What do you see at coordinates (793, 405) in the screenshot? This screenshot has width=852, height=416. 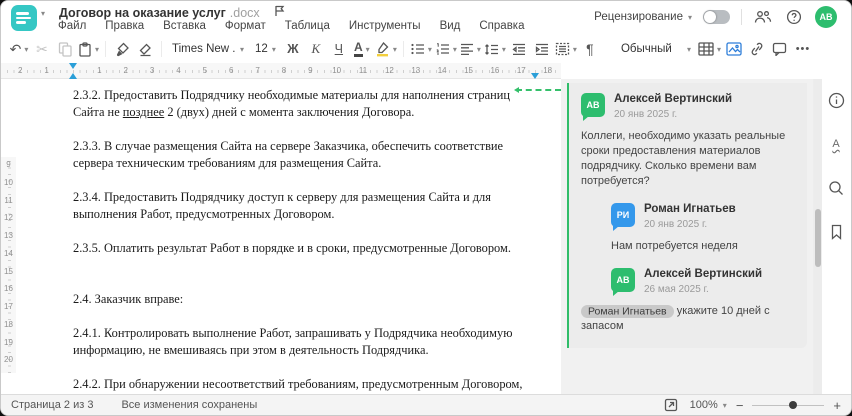 I see `zoom-slider-thumb` at bounding box center [793, 405].